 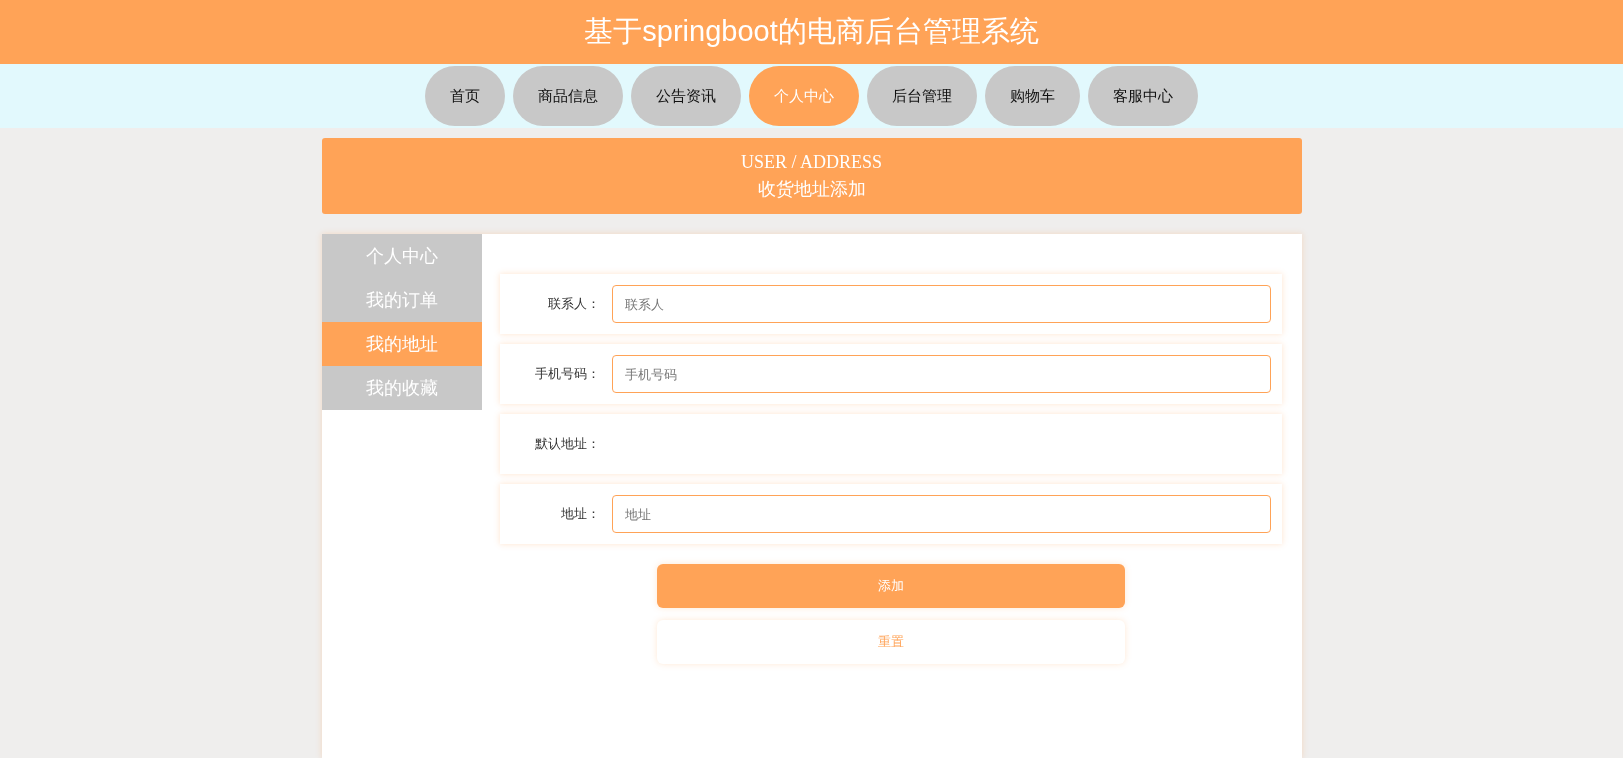 I want to click on banner-title: 收货地址添加, so click(x=811, y=189).